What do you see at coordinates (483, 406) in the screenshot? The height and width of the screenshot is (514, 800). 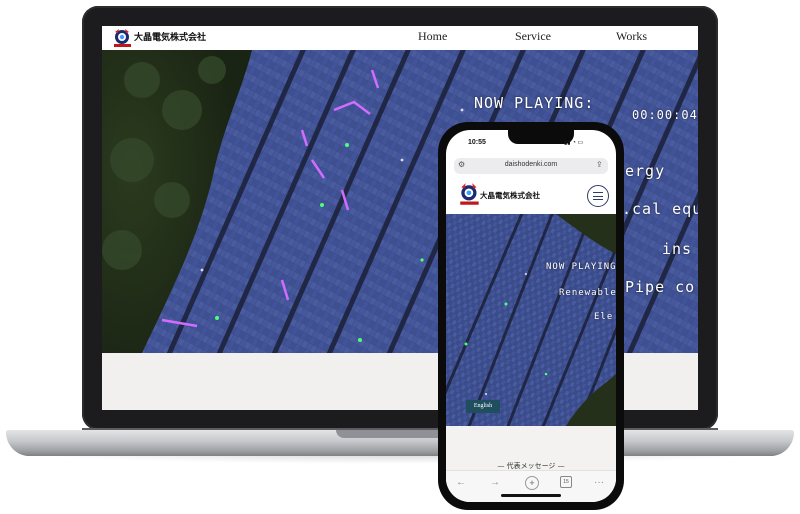 I see `english-button: English` at bounding box center [483, 406].